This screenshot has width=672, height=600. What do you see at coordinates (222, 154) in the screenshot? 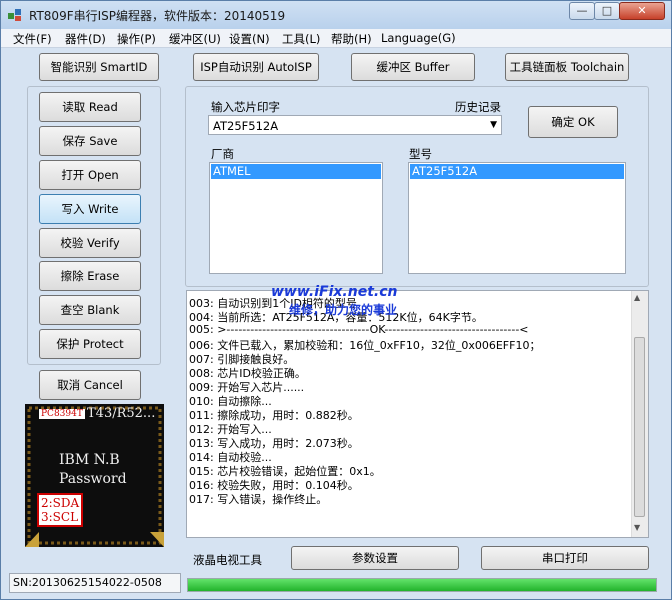
I see `vendor-label: 厂商` at bounding box center [222, 154].